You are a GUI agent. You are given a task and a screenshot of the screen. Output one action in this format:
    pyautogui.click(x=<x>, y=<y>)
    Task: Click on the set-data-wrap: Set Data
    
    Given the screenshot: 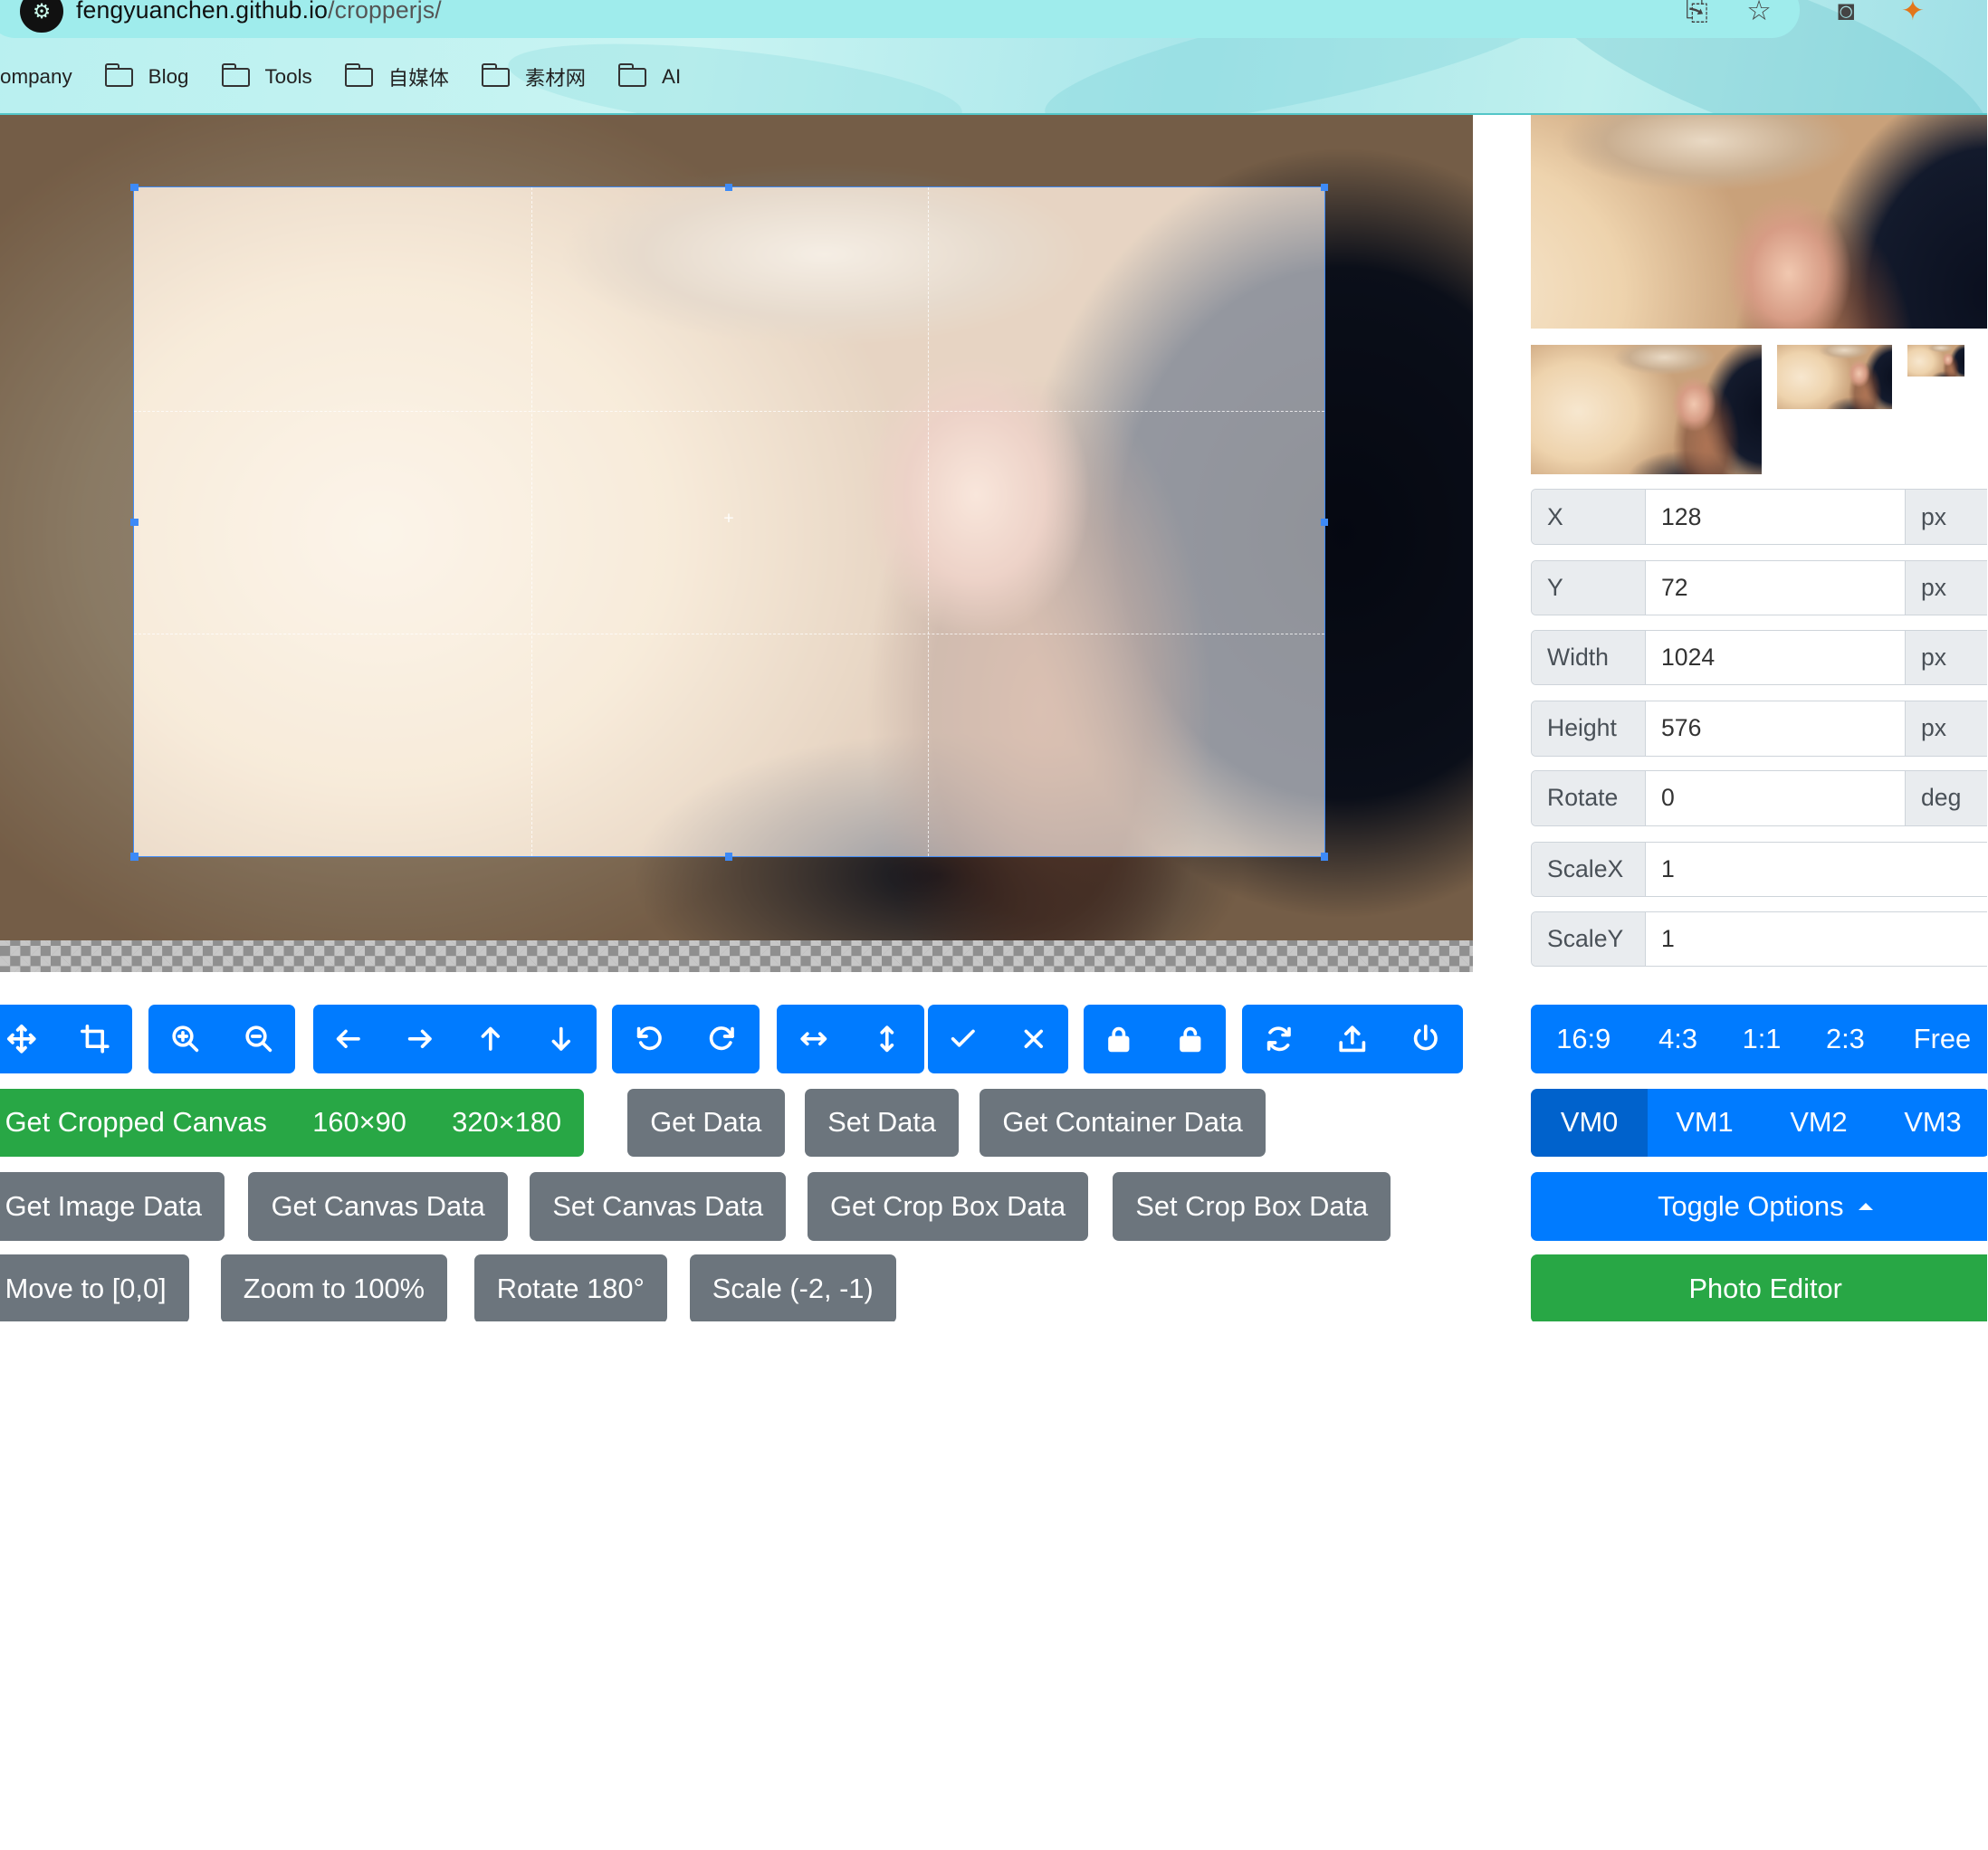 What is the action you would take?
    pyautogui.click(x=882, y=1123)
    